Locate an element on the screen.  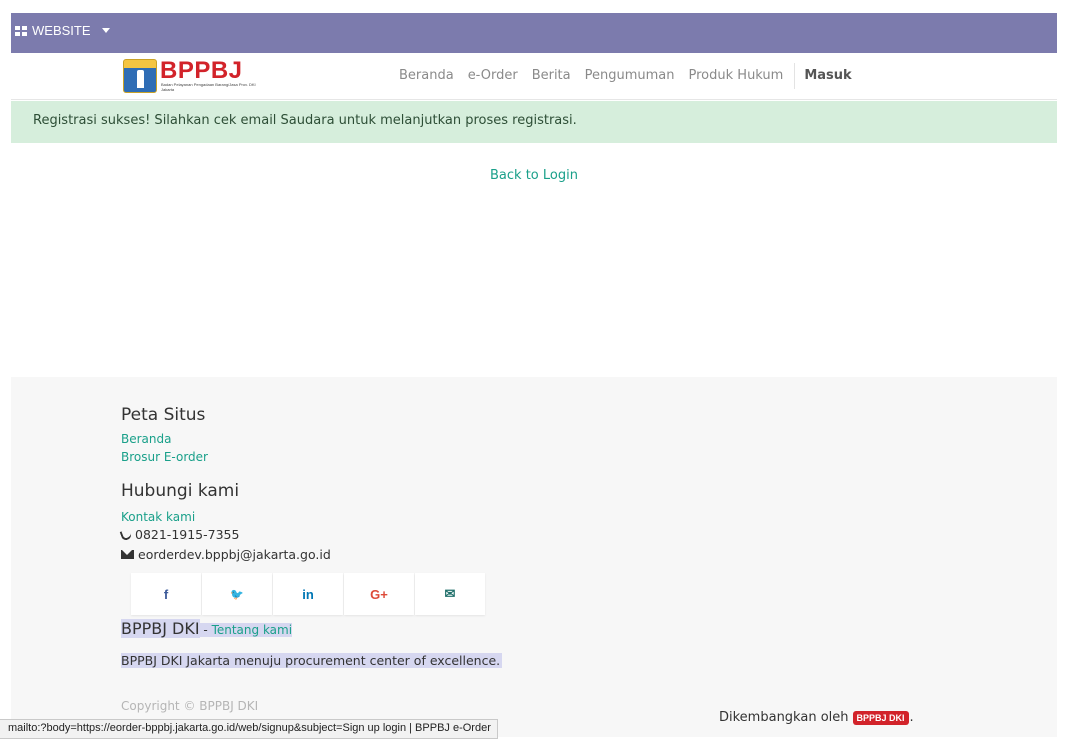
envelope-icon is located at coordinates (127, 554).